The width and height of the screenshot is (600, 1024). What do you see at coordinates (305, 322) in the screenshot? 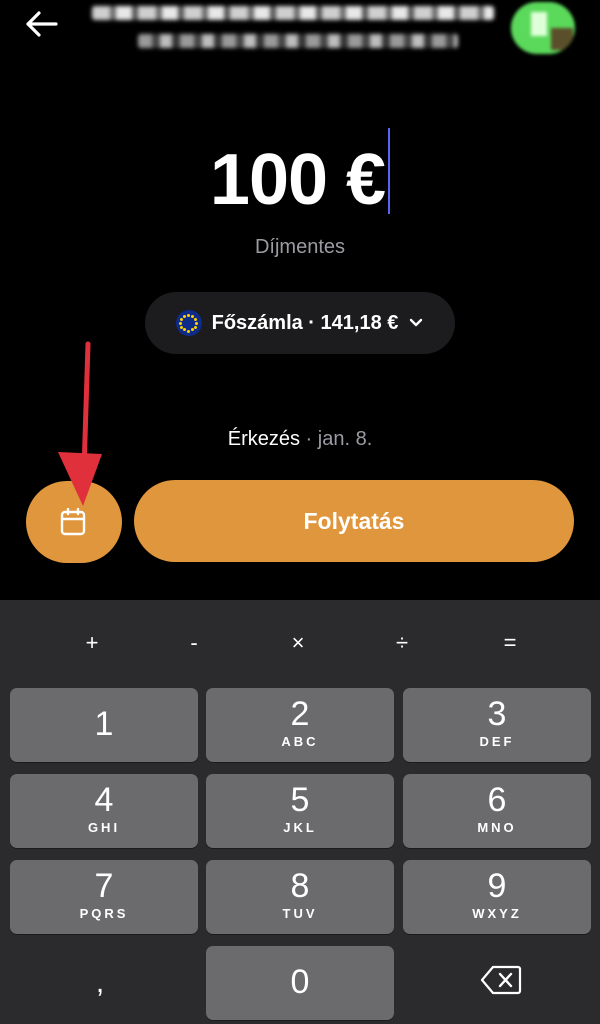
I see `account-label: Főszámla · 141,18 €` at bounding box center [305, 322].